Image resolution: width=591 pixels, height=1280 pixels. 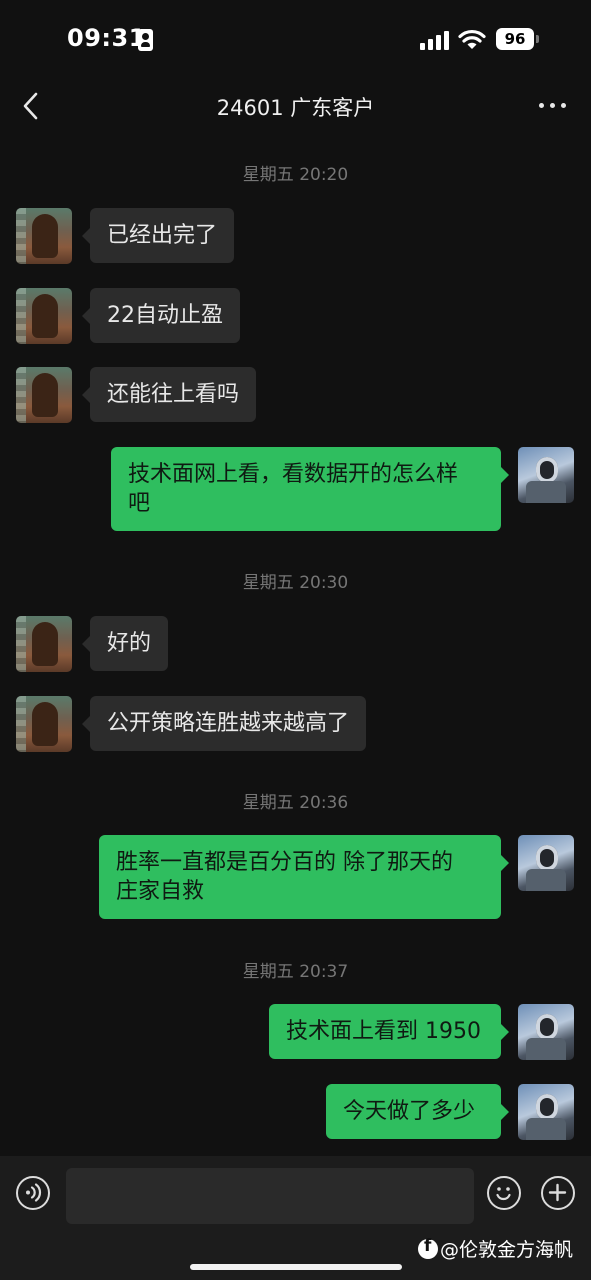 What do you see at coordinates (33, 1193) in the screenshot?
I see `voice-icon` at bounding box center [33, 1193].